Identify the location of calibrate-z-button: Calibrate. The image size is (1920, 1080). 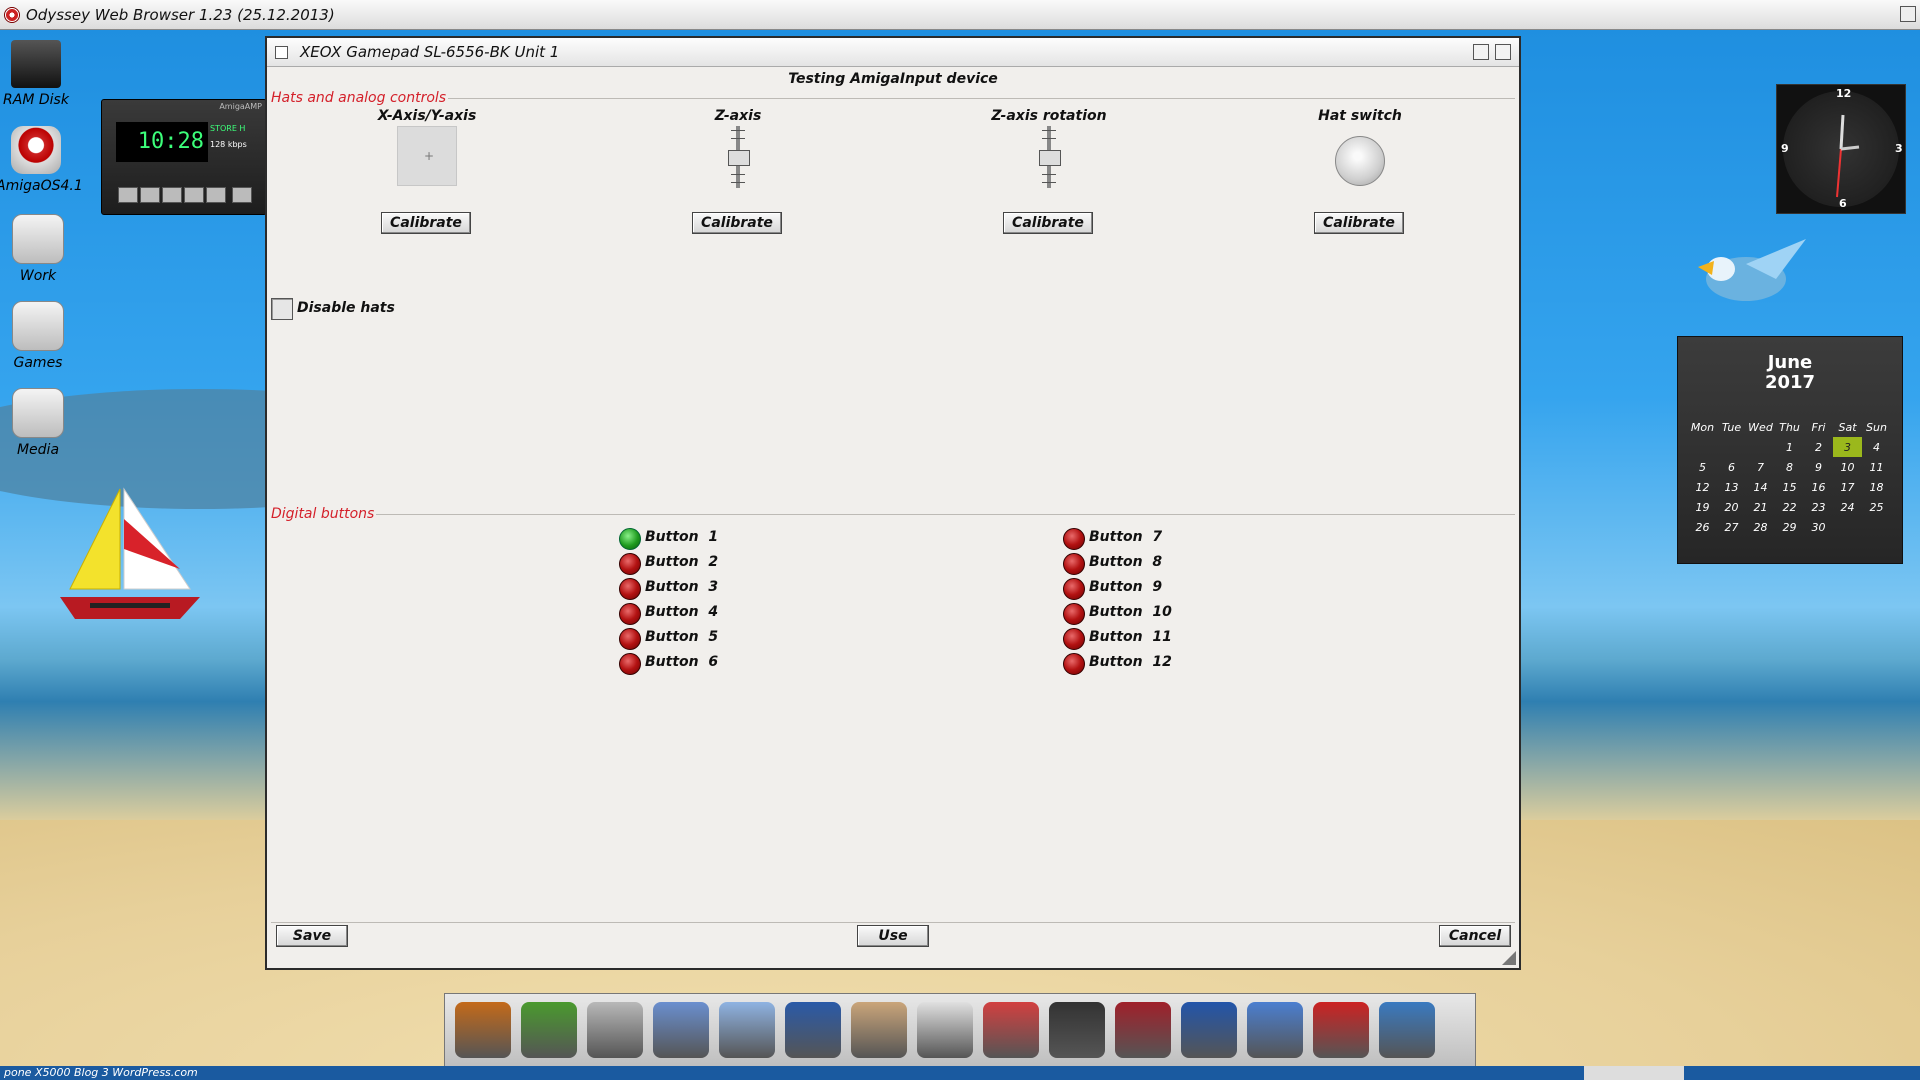
(737, 223).